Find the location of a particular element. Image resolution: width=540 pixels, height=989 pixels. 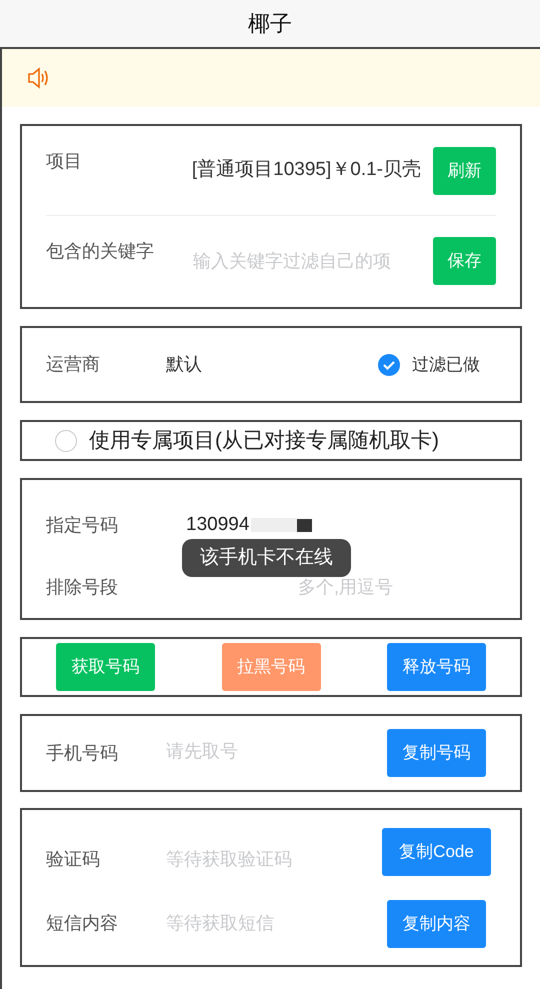

field-label: 短信内容 is located at coordinates (82, 923).